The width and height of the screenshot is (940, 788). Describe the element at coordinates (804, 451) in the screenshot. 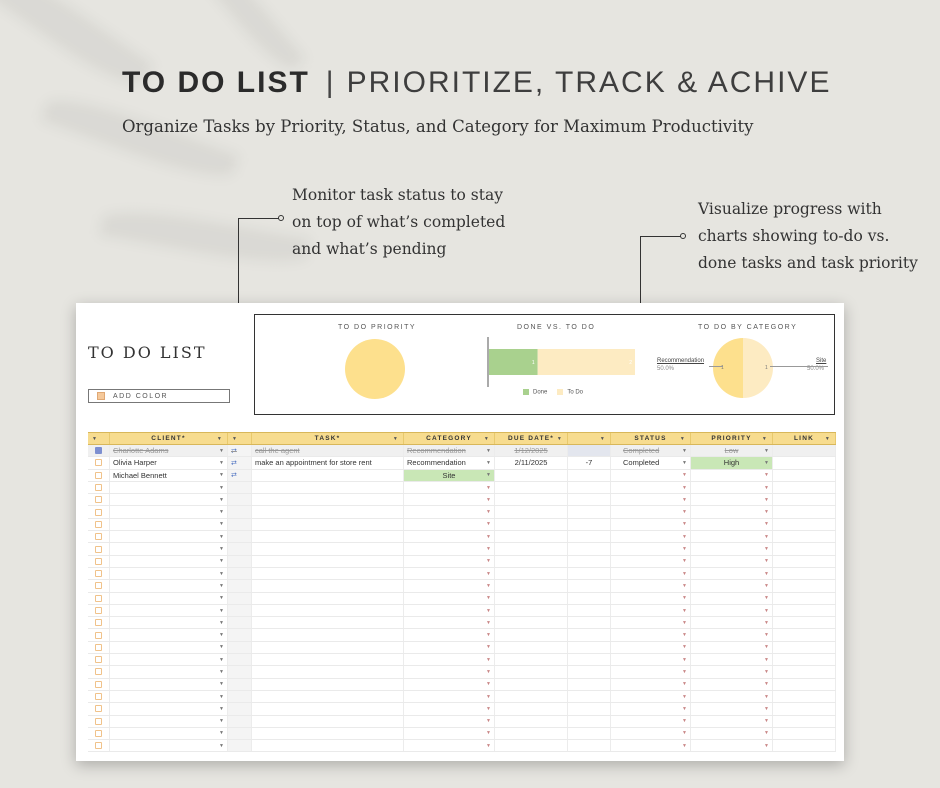

I see `cell-link` at that location.